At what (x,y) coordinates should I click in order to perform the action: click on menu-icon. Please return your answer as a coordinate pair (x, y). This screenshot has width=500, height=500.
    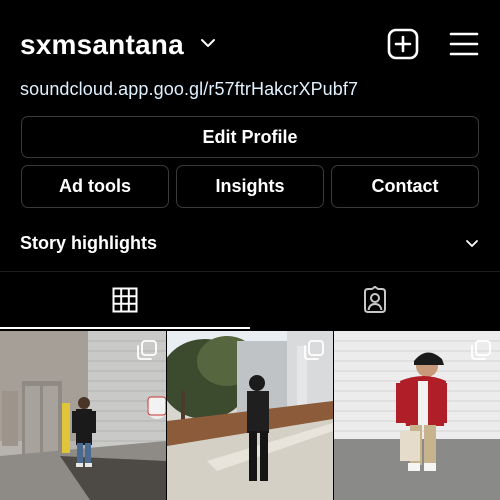
    Looking at the image, I should click on (464, 44).